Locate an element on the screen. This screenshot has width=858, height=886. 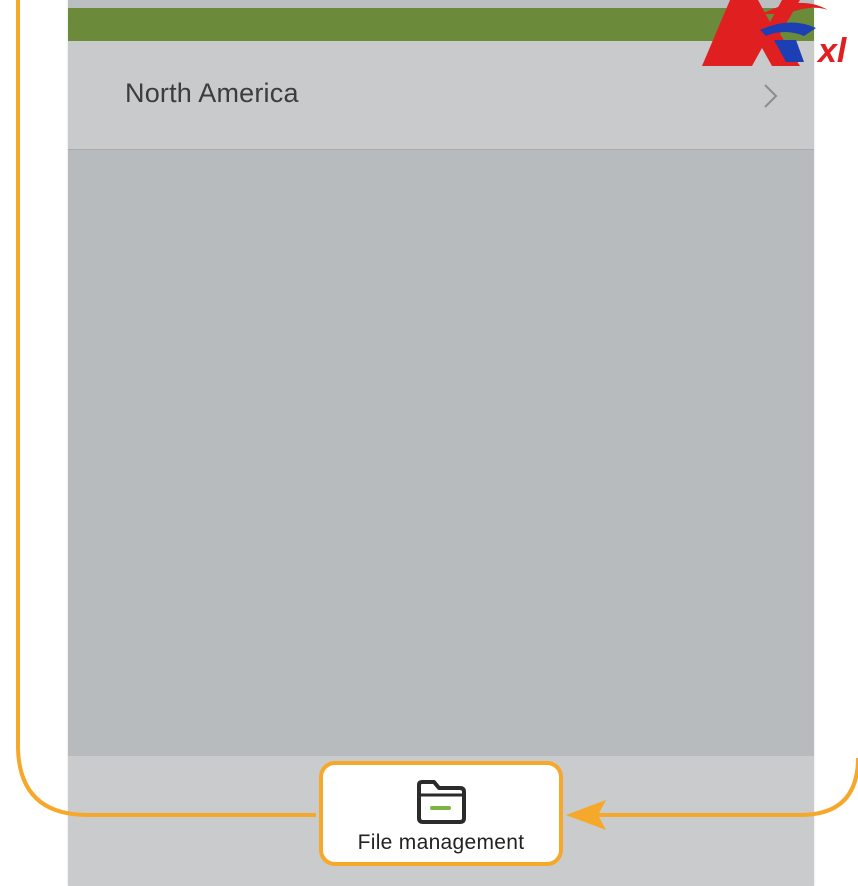
file-management-label: File management is located at coordinates (441, 842).